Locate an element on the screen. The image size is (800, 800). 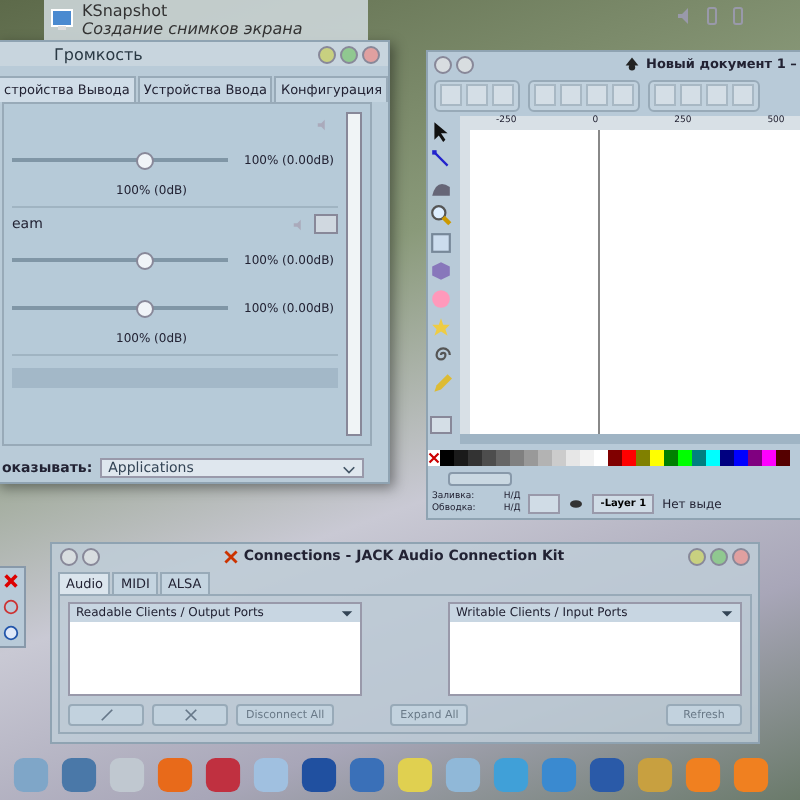
star-icon is located at coordinates (441, 327).